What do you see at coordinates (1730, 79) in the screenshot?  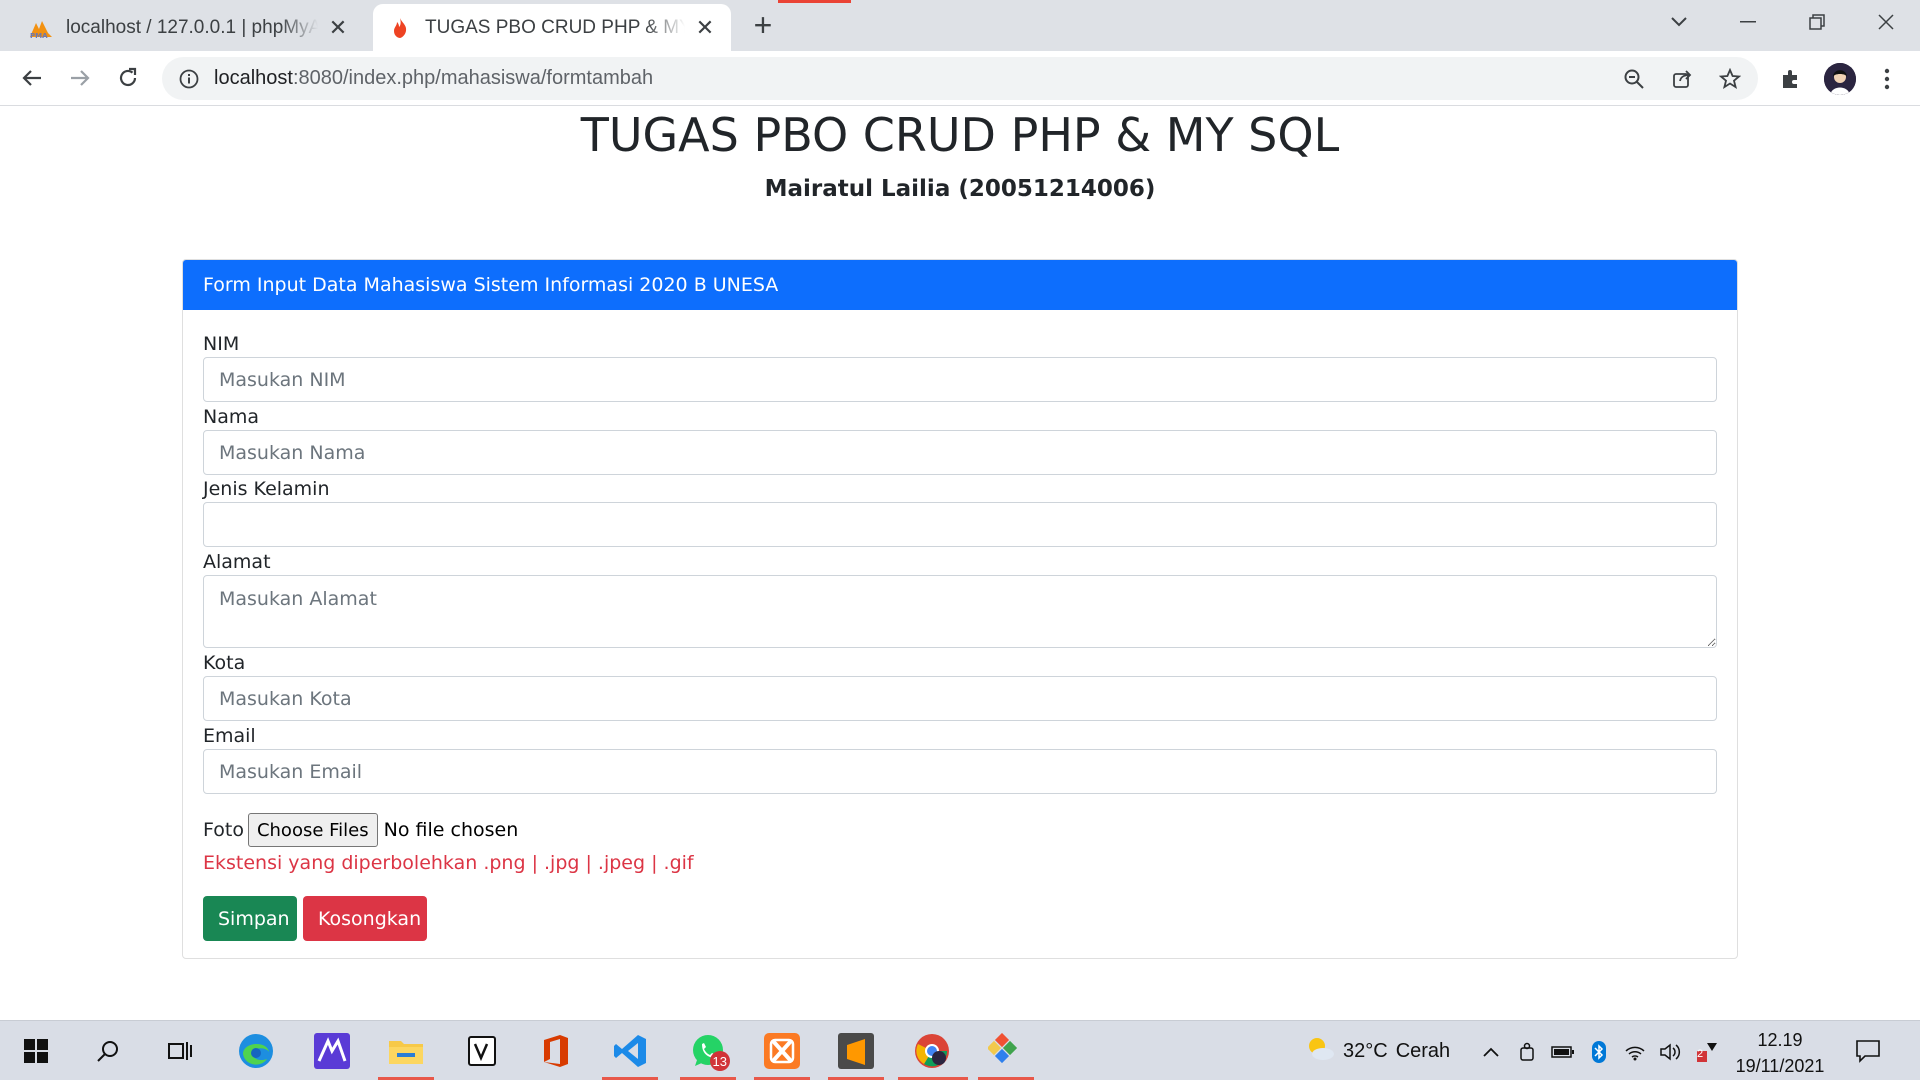 I see `bookmark-star-icon` at bounding box center [1730, 79].